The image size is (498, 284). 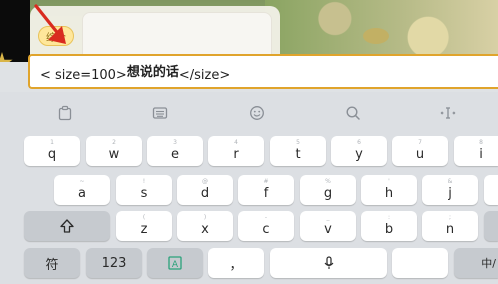 I want to click on key-c: -c, so click(x=266, y=226).